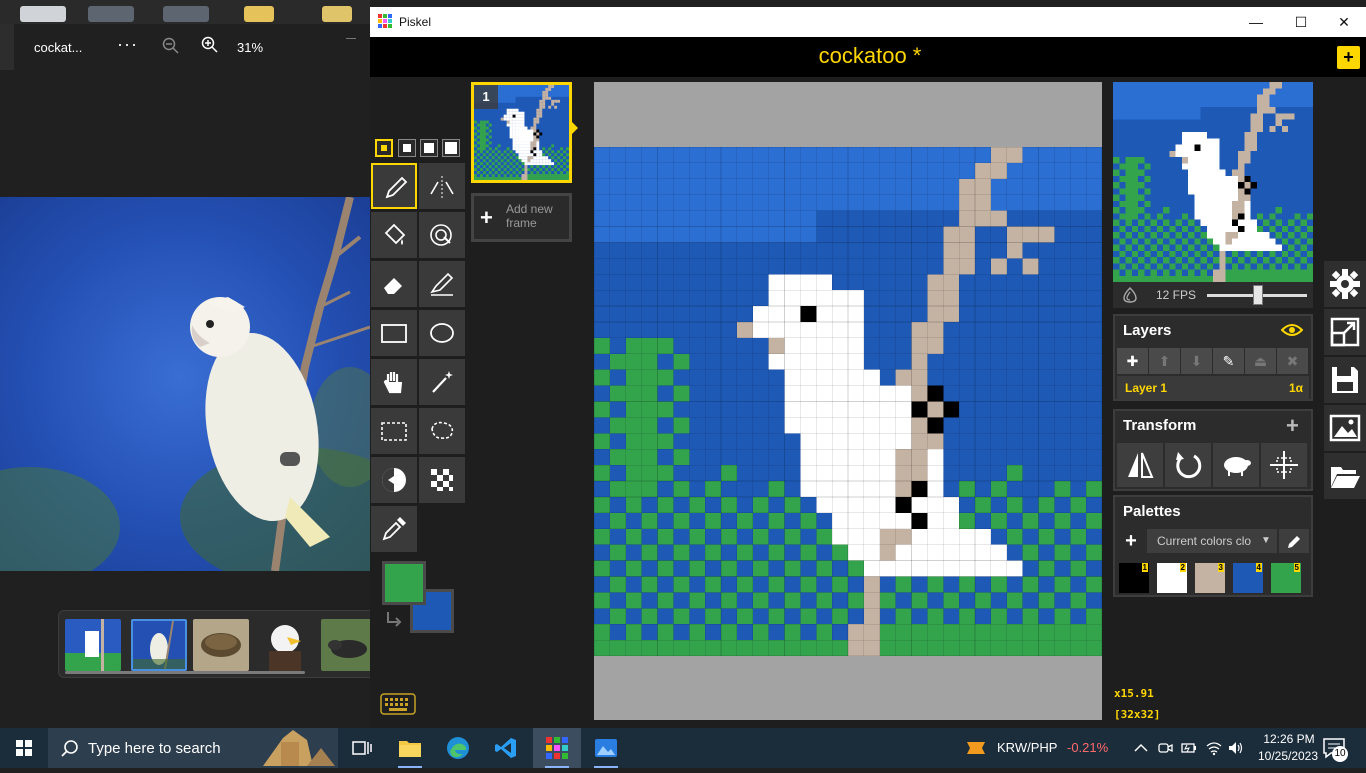 This screenshot has width=1366, height=773. What do you see at coordinates (1236, 465) in the screenshot?
I see `clone-button` at bounding box center [1236, 465].